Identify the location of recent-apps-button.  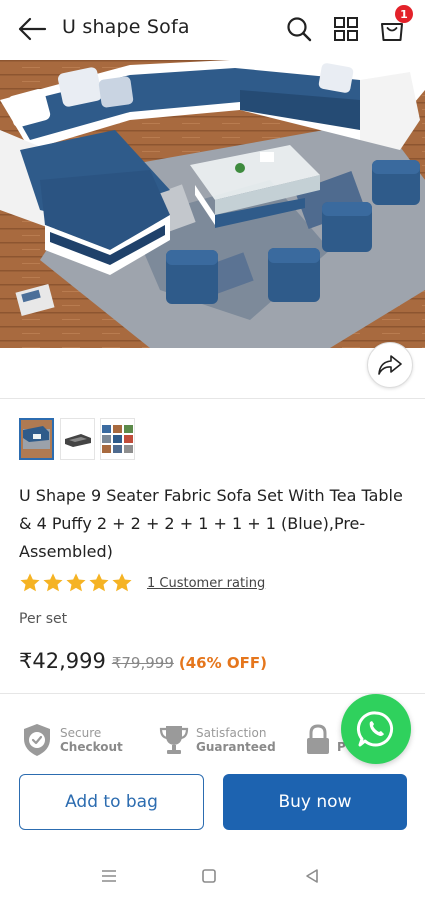
(109, 876).